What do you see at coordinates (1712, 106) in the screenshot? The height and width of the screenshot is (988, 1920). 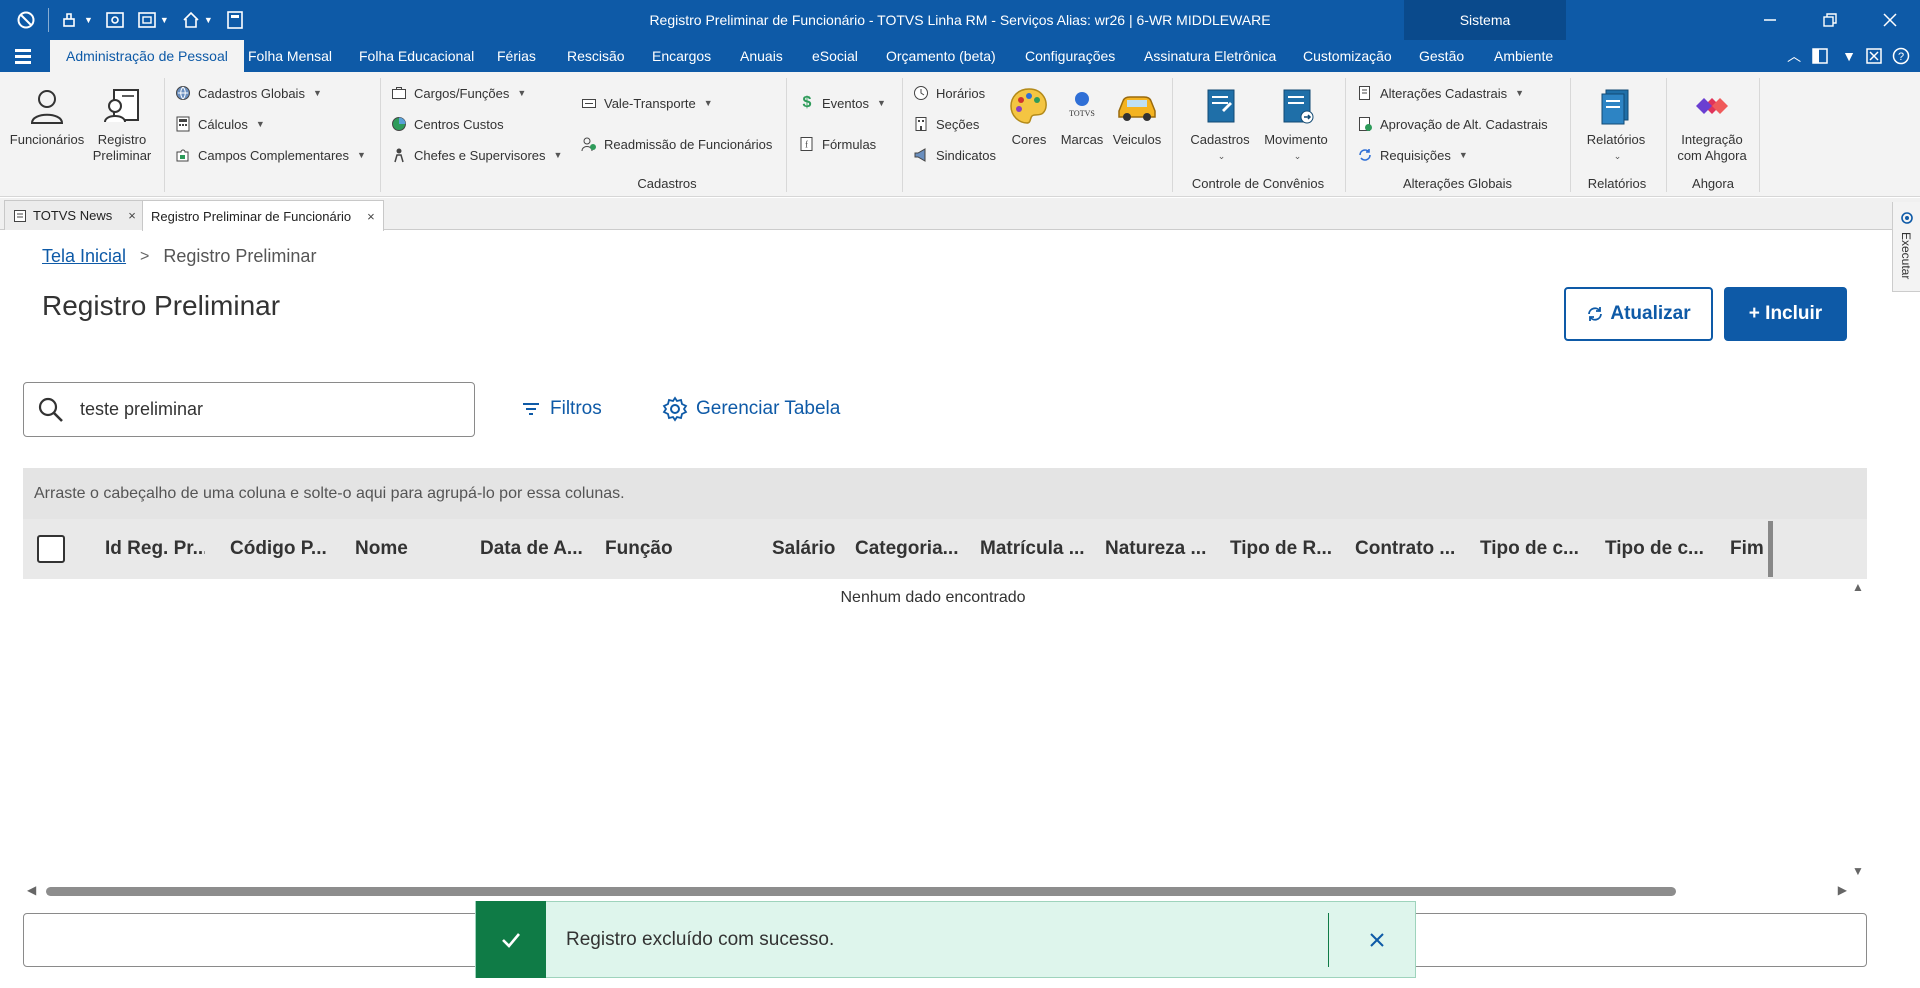 I see `ahgora-logo-icon` at bounding box center [1712, 106].